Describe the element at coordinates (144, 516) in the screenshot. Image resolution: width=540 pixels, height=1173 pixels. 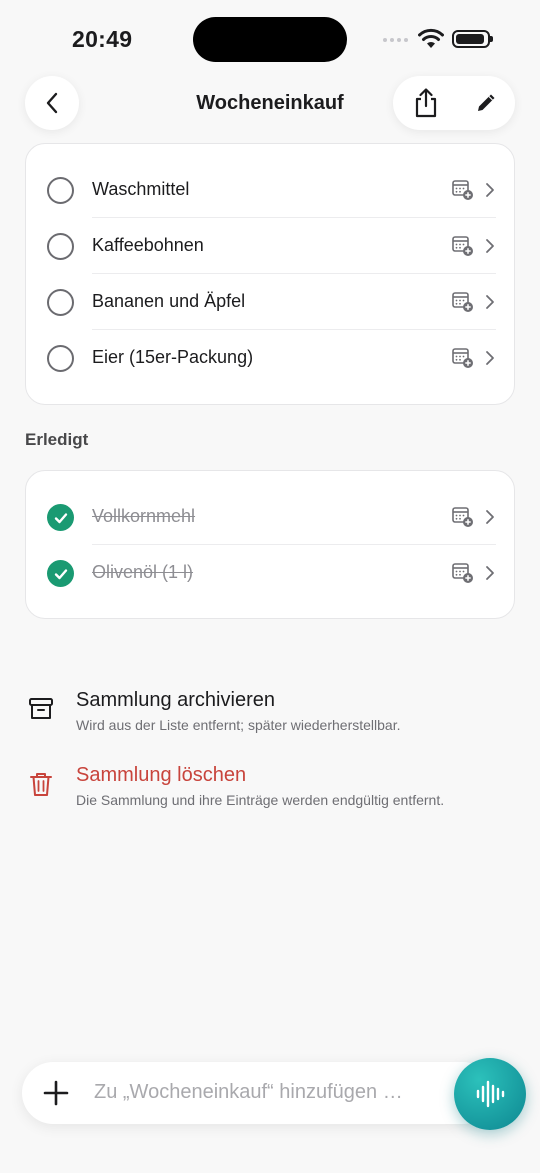
I see `item-label: Vollkornmehl` at that location.